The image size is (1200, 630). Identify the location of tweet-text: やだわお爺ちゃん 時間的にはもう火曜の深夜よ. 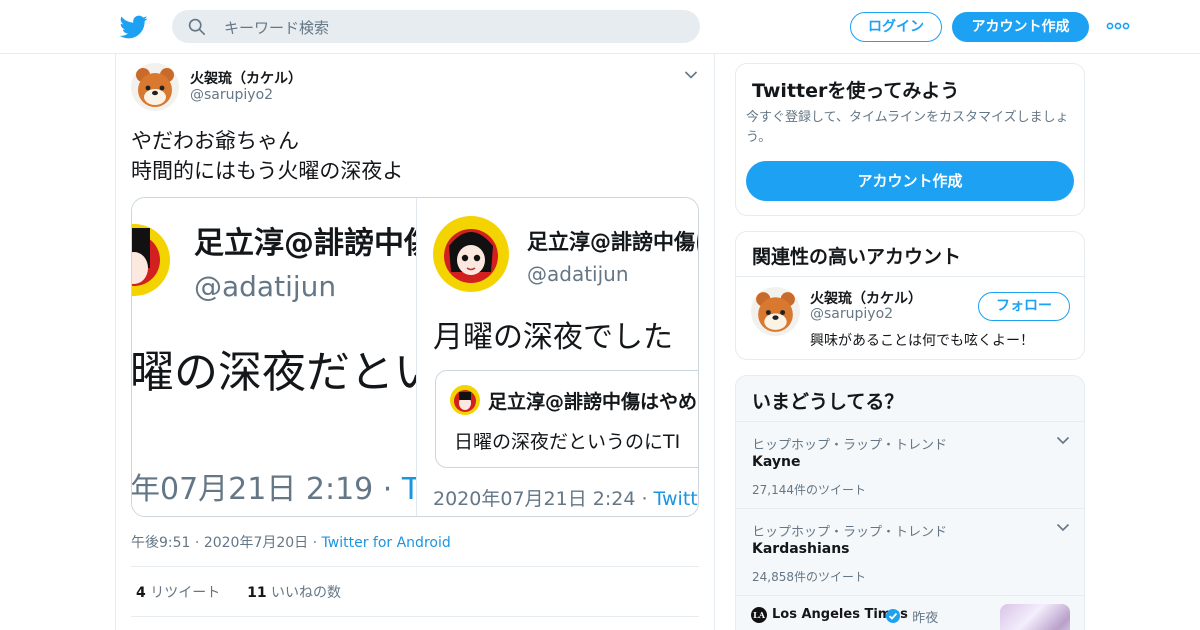
(267, 156).